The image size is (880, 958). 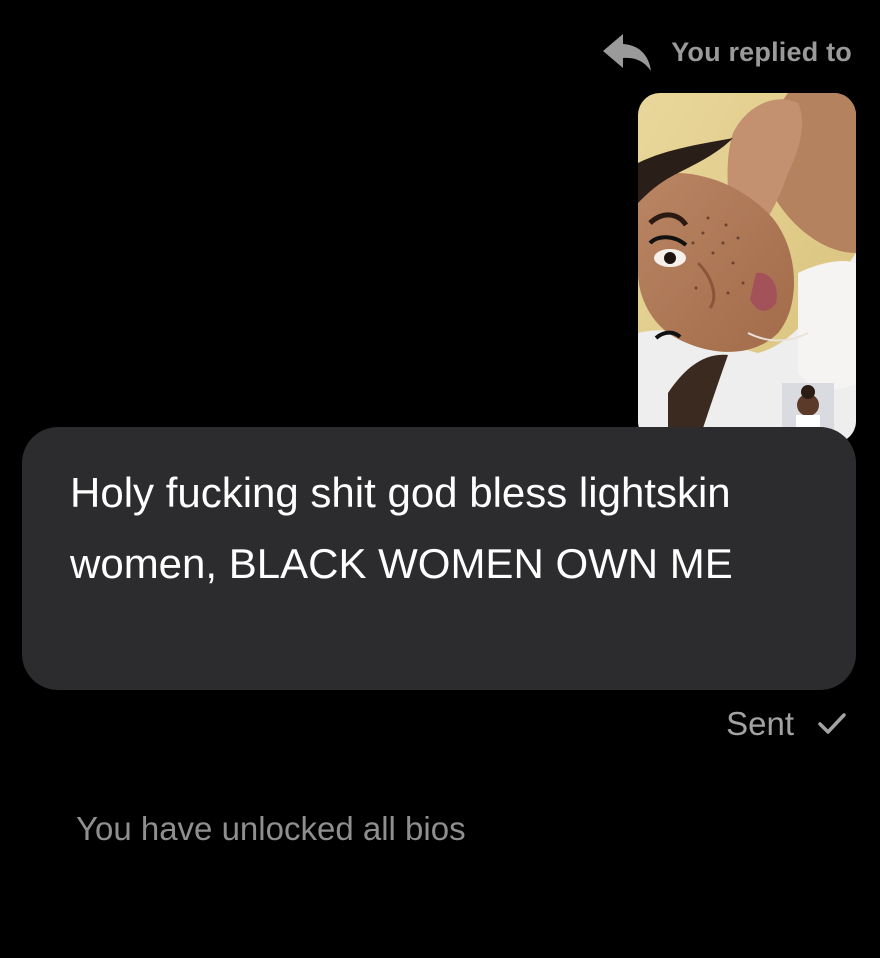 I want to click on message-status: Sent, so click(x=787, y=724).